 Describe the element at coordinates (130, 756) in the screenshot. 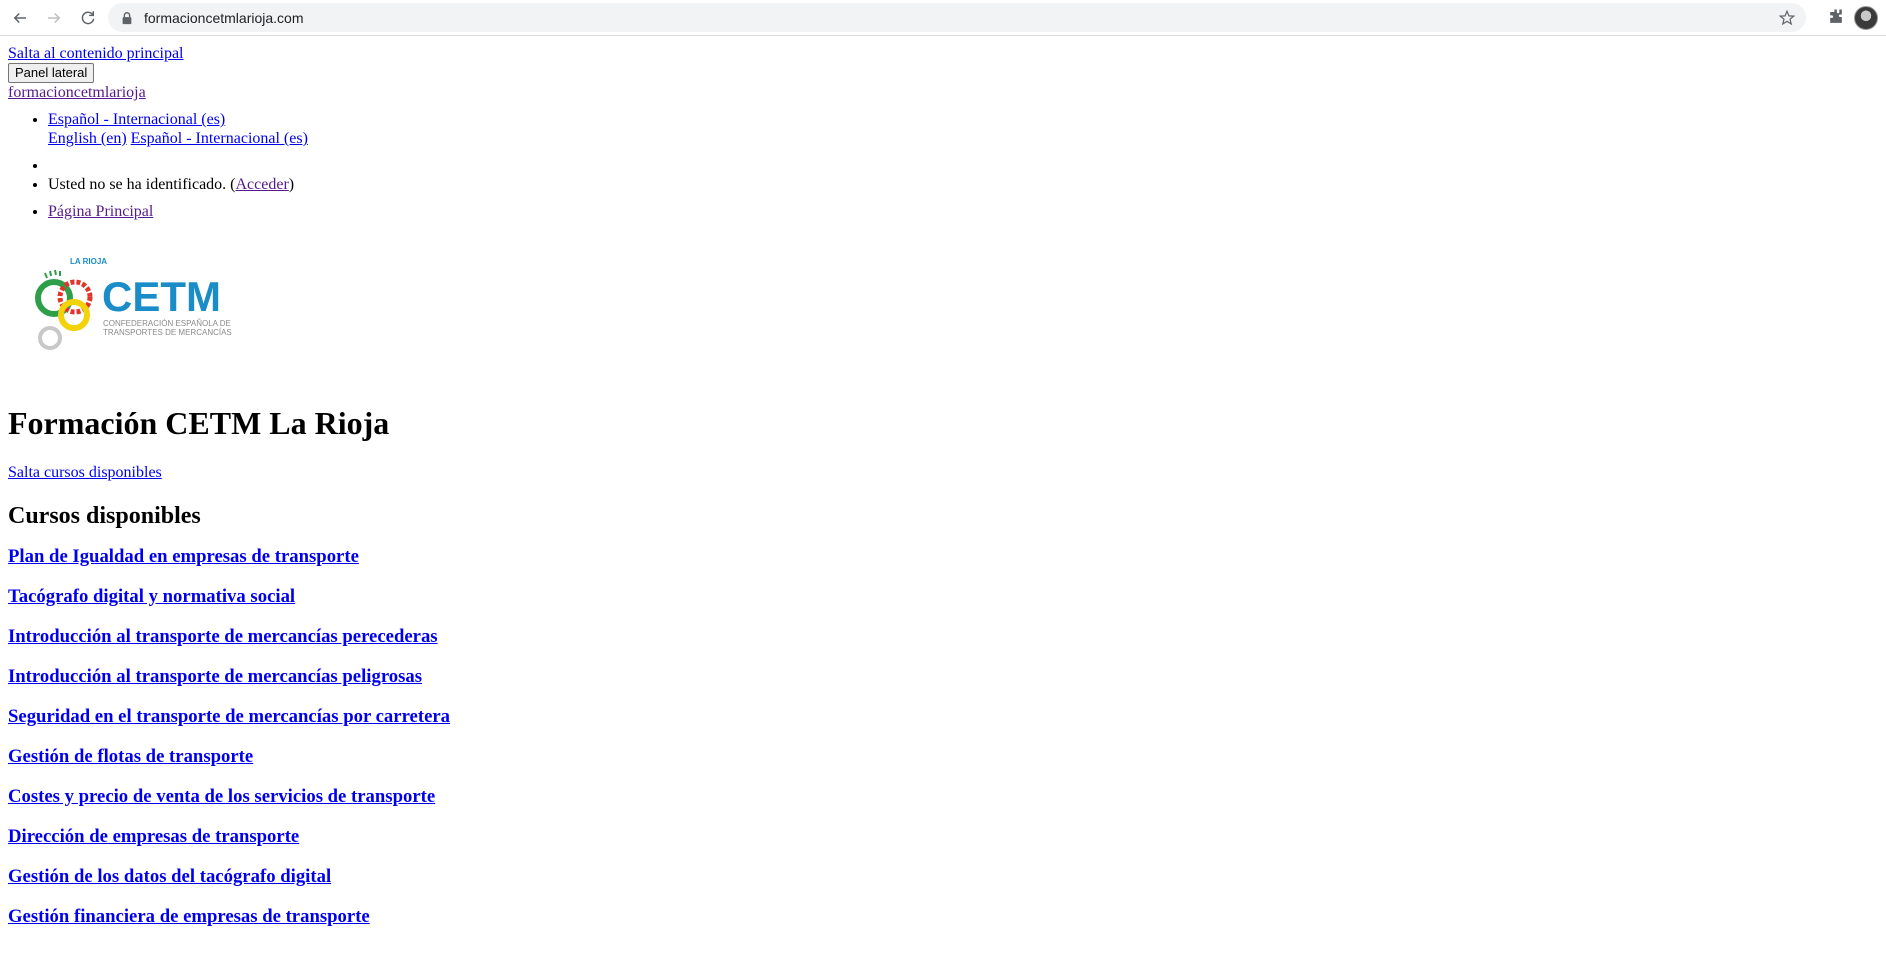

I see `course-link: Gestión de flotas de transporte` at that location.